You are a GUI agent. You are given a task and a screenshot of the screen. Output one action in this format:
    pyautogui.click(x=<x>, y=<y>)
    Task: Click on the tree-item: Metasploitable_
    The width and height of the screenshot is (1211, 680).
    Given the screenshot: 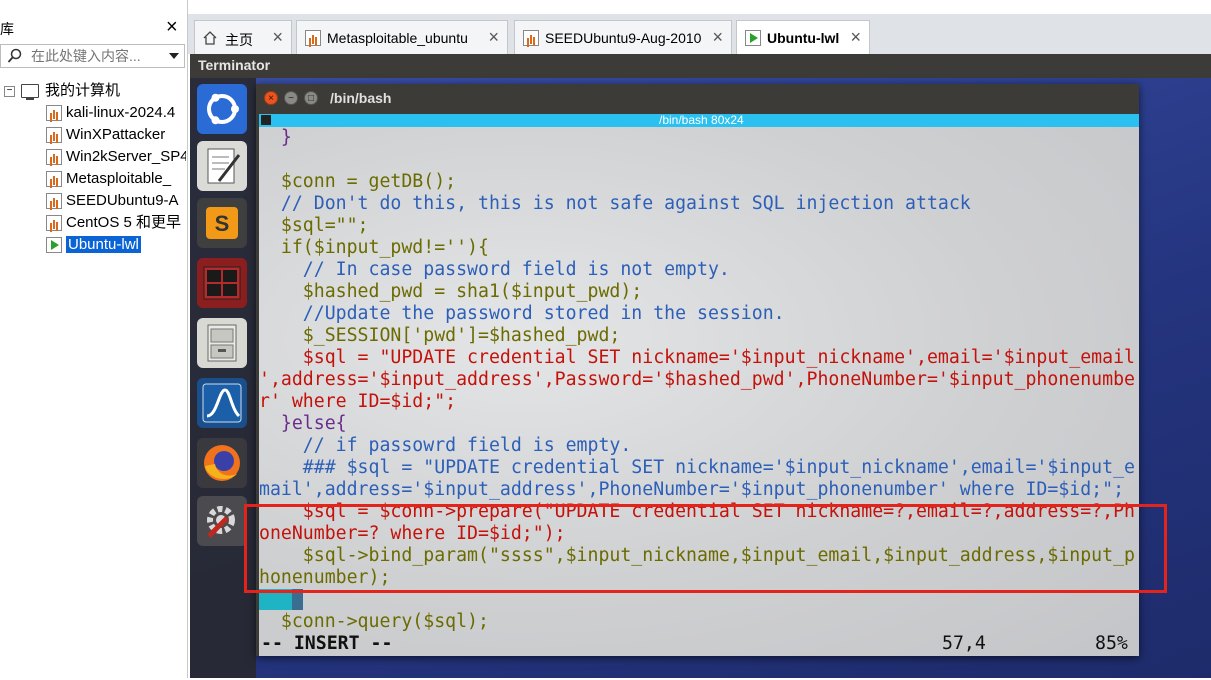 What is the action you would take?
    pyautogui.click(x=108, y=179)
    